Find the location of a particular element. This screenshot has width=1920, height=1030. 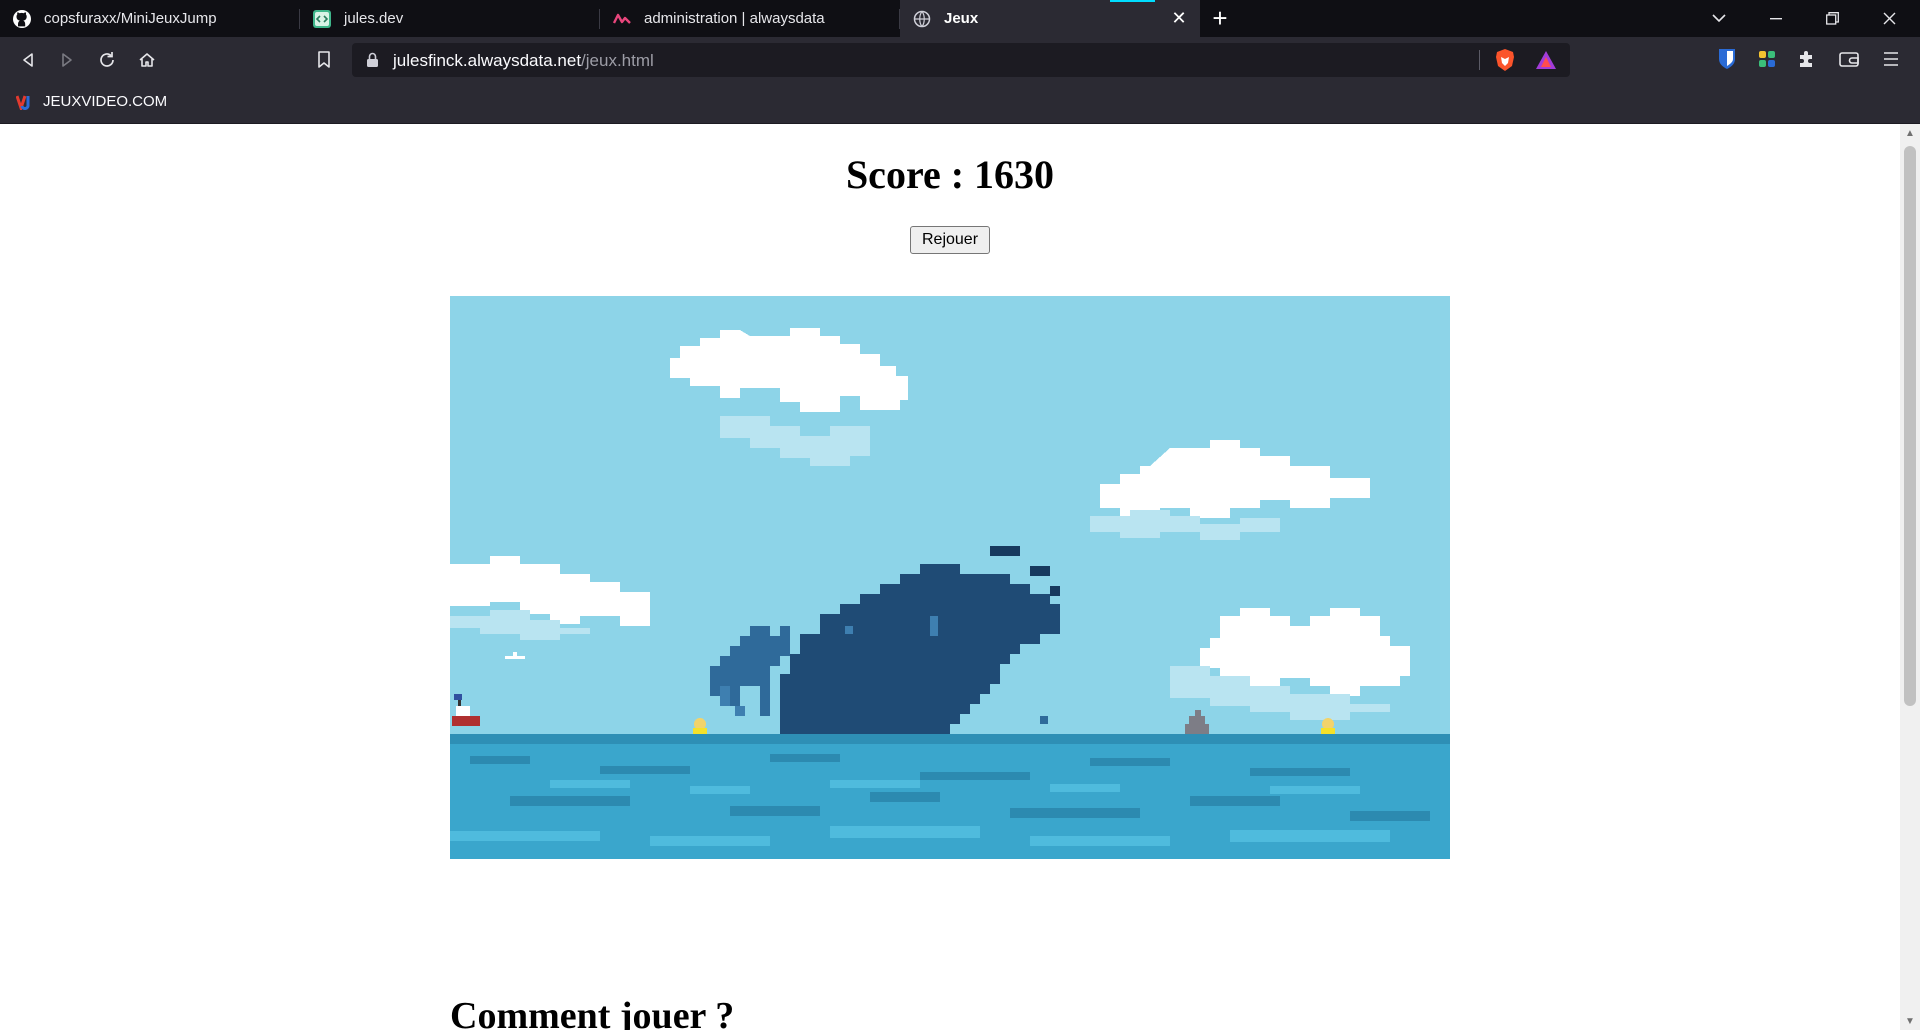

bookmark-page-icon is located at coordinates (324, 60).